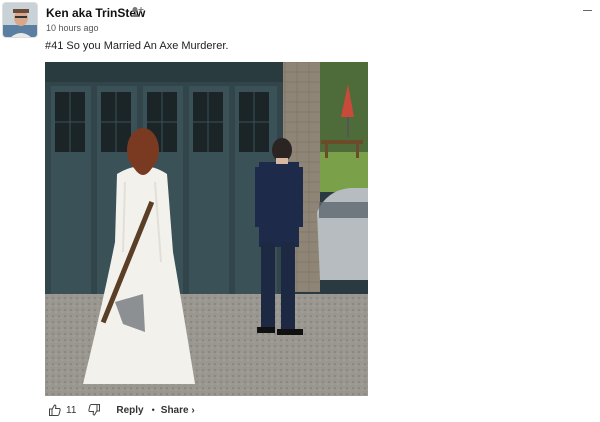 This screenshot has height=422, width=600. Describe the element at coordinates (62, 410) in the screenshot. I see `like-button: 11` at that location.